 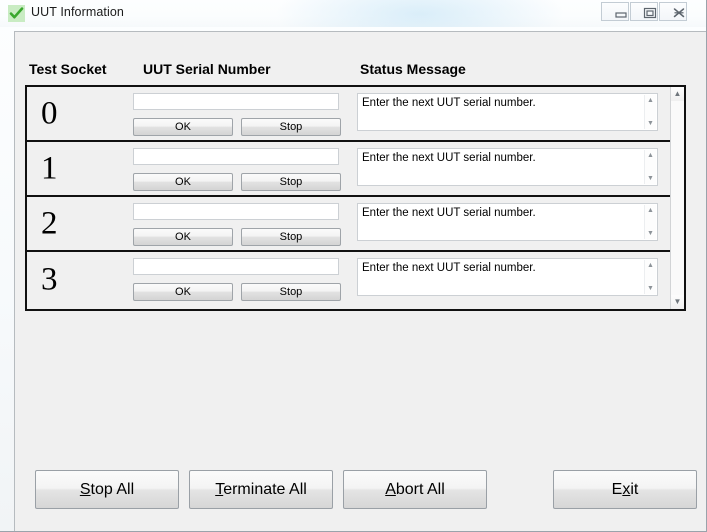 I want to click on close-icon, so click(x=679, y=13).